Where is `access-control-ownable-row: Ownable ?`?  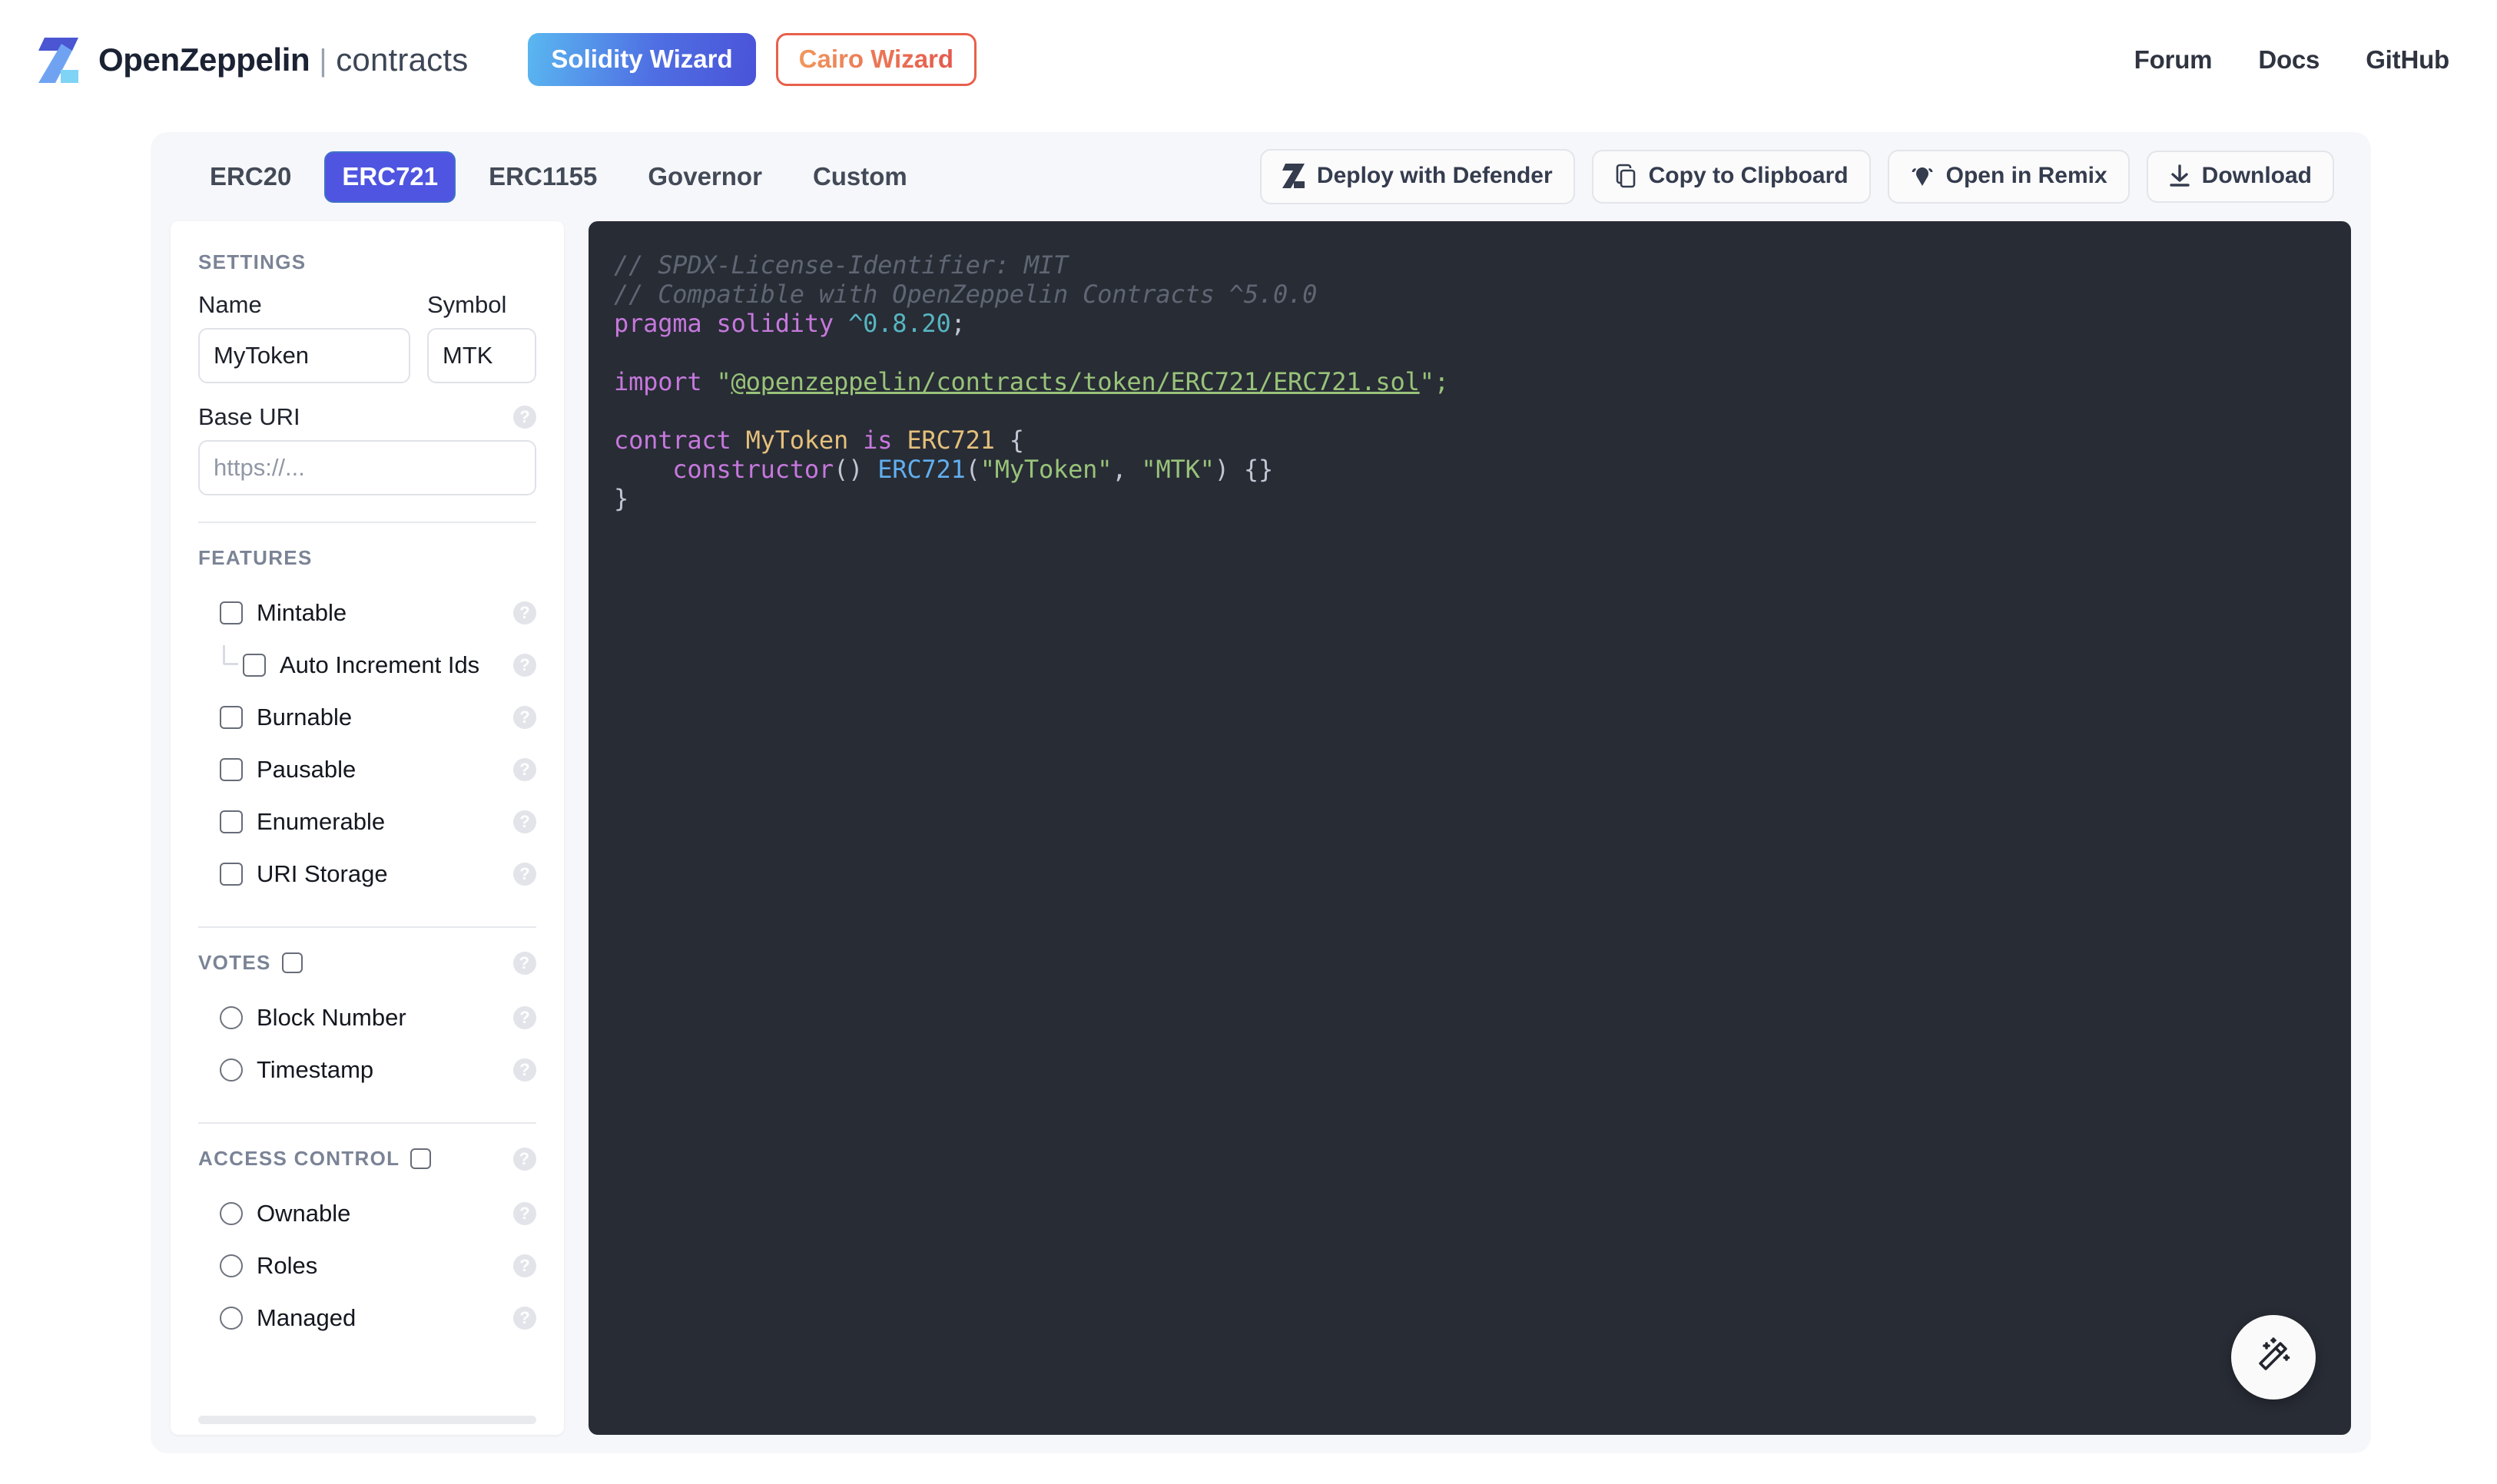
access-control-ownable-row: Ownable ? is located at coordinates (367, 1214).